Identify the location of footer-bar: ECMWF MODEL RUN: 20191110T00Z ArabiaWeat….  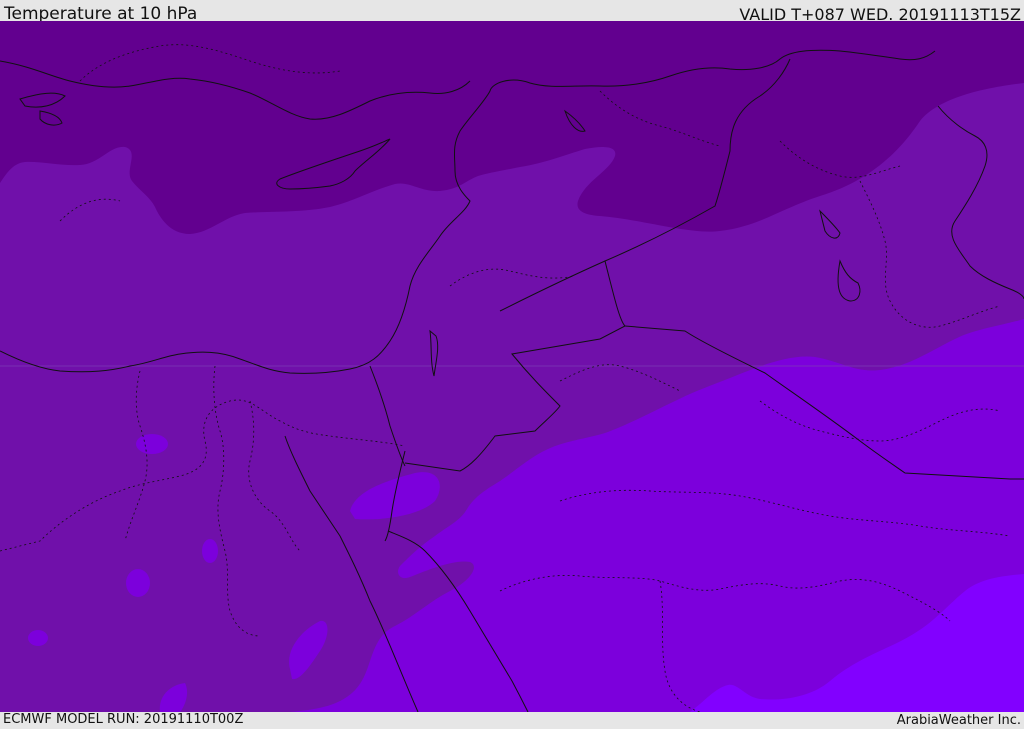
(512, 720).